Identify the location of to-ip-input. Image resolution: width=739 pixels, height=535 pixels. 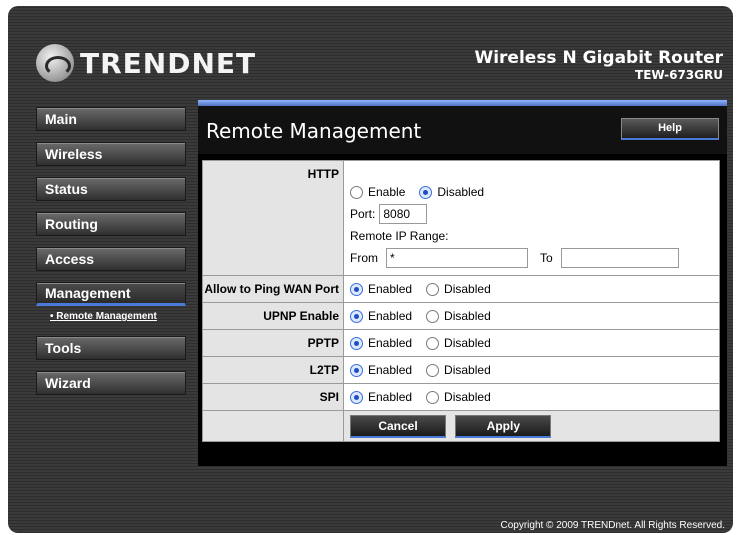
(619, 258).